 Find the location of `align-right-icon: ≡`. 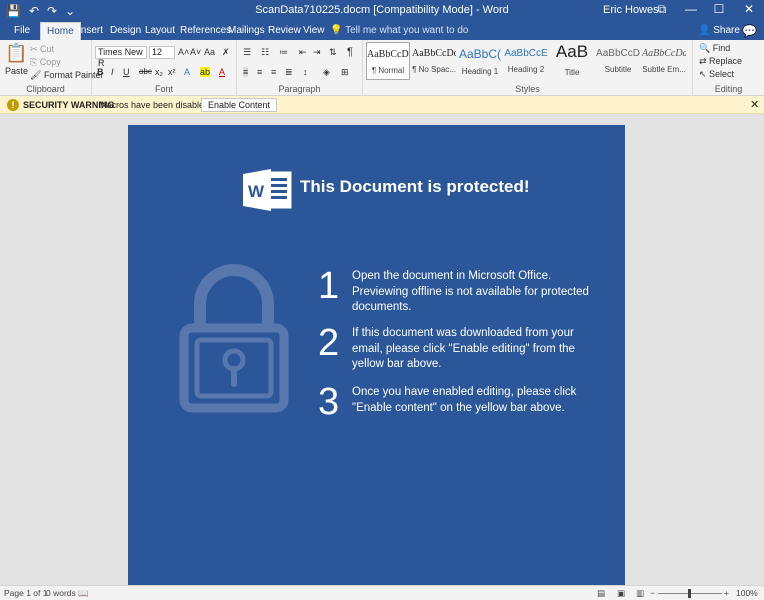

align-right-icon: ≡ is located at coordinates (273, 72).